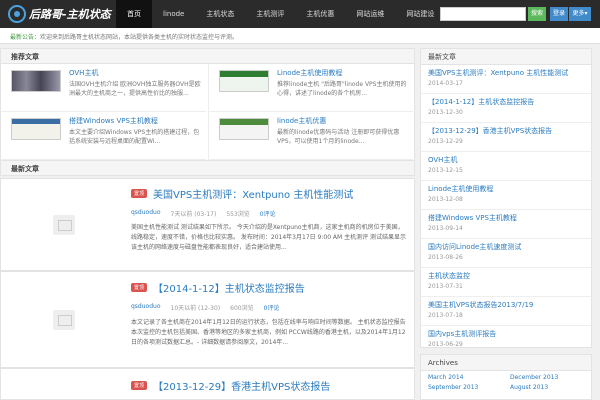 The height and width of the screenshot is (400, 600). Describe the element at coordinates (238, 214) in the screenshot. I see `post-views: 553浏览` at that location.